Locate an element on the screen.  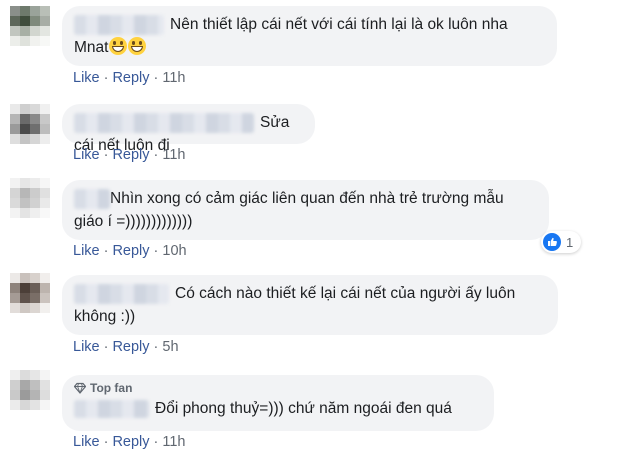
diamond-icon is located at coordinates (80, 388).